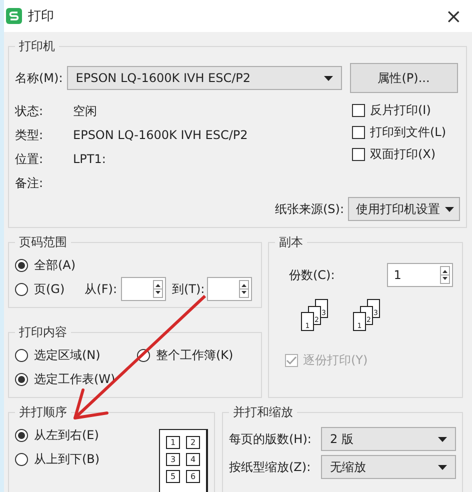 This screenshot has width=472, height=492. I want to click on field-label: 从(F):, so click(100, 289).